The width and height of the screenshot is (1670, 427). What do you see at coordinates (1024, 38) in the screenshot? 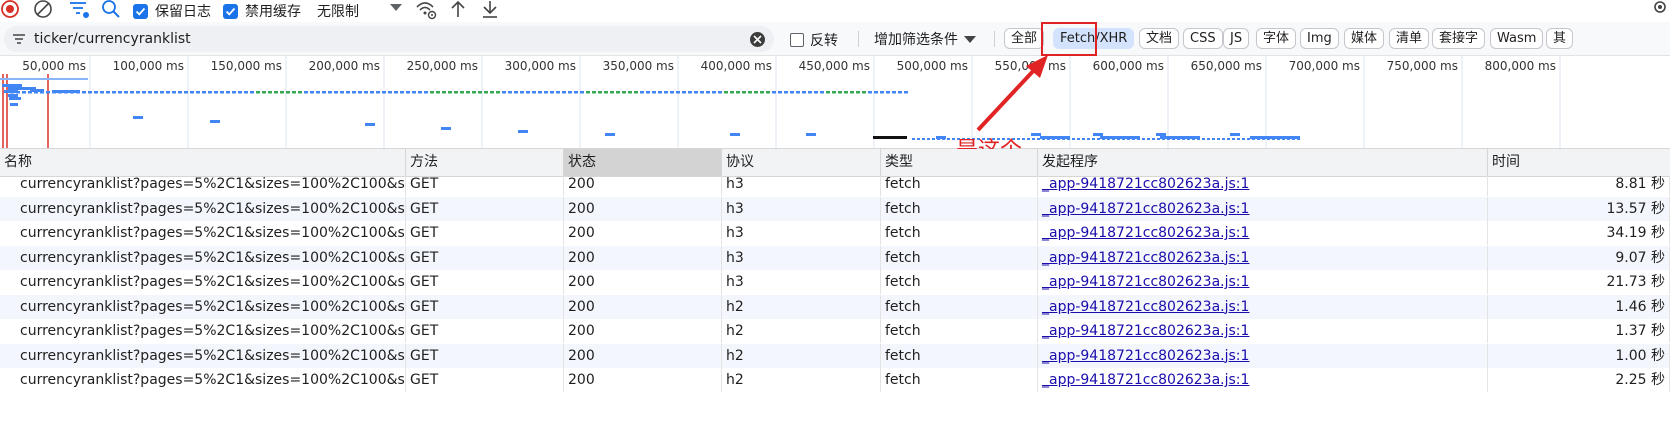
I see `type-filter-all: 全部` at bounding box center [1024, 38].